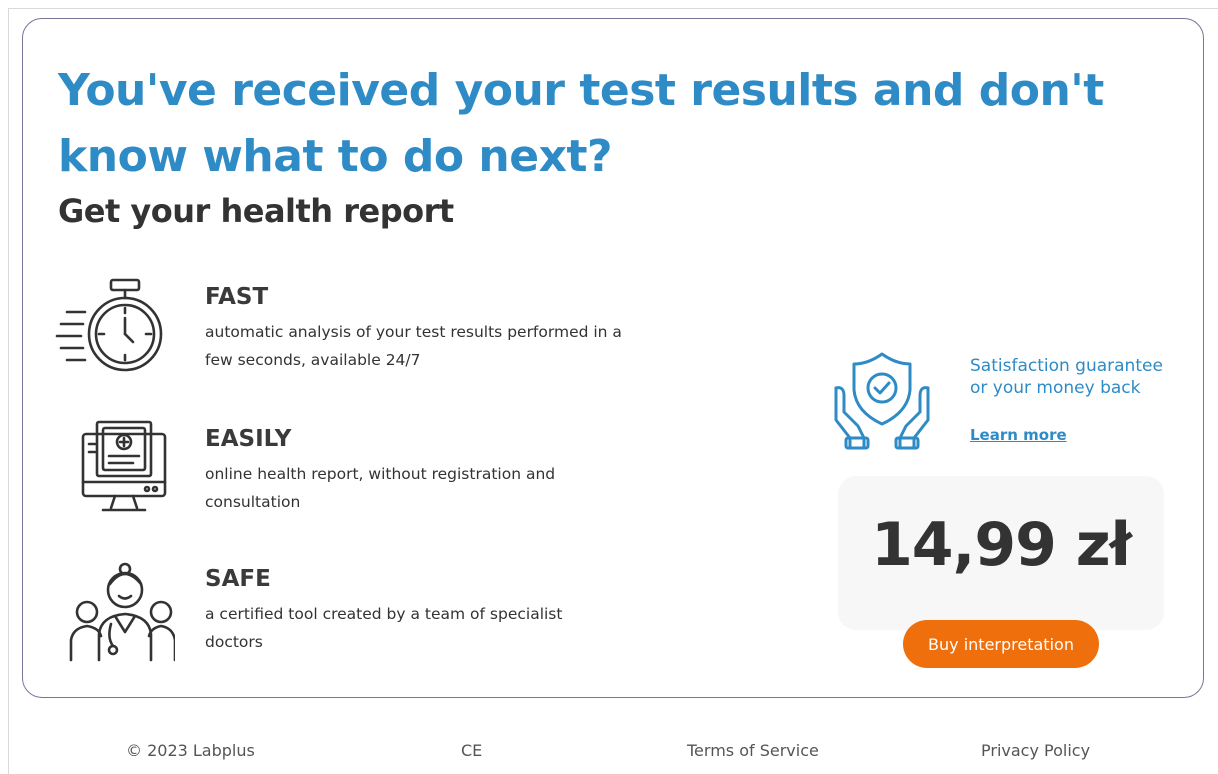  Describe the element at coordinates (256, 211) in the screenshot. I see `subhead: Get your health report` at that location.